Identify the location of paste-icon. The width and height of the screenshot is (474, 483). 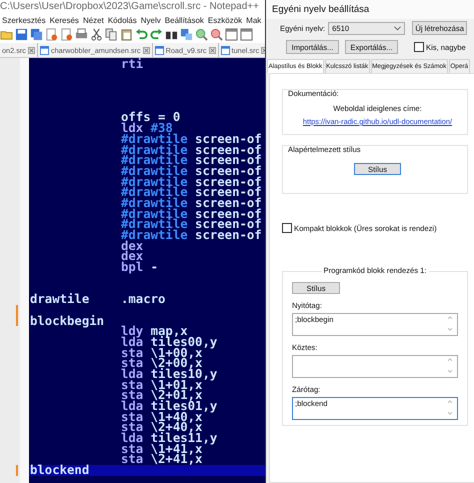
(126, 34).